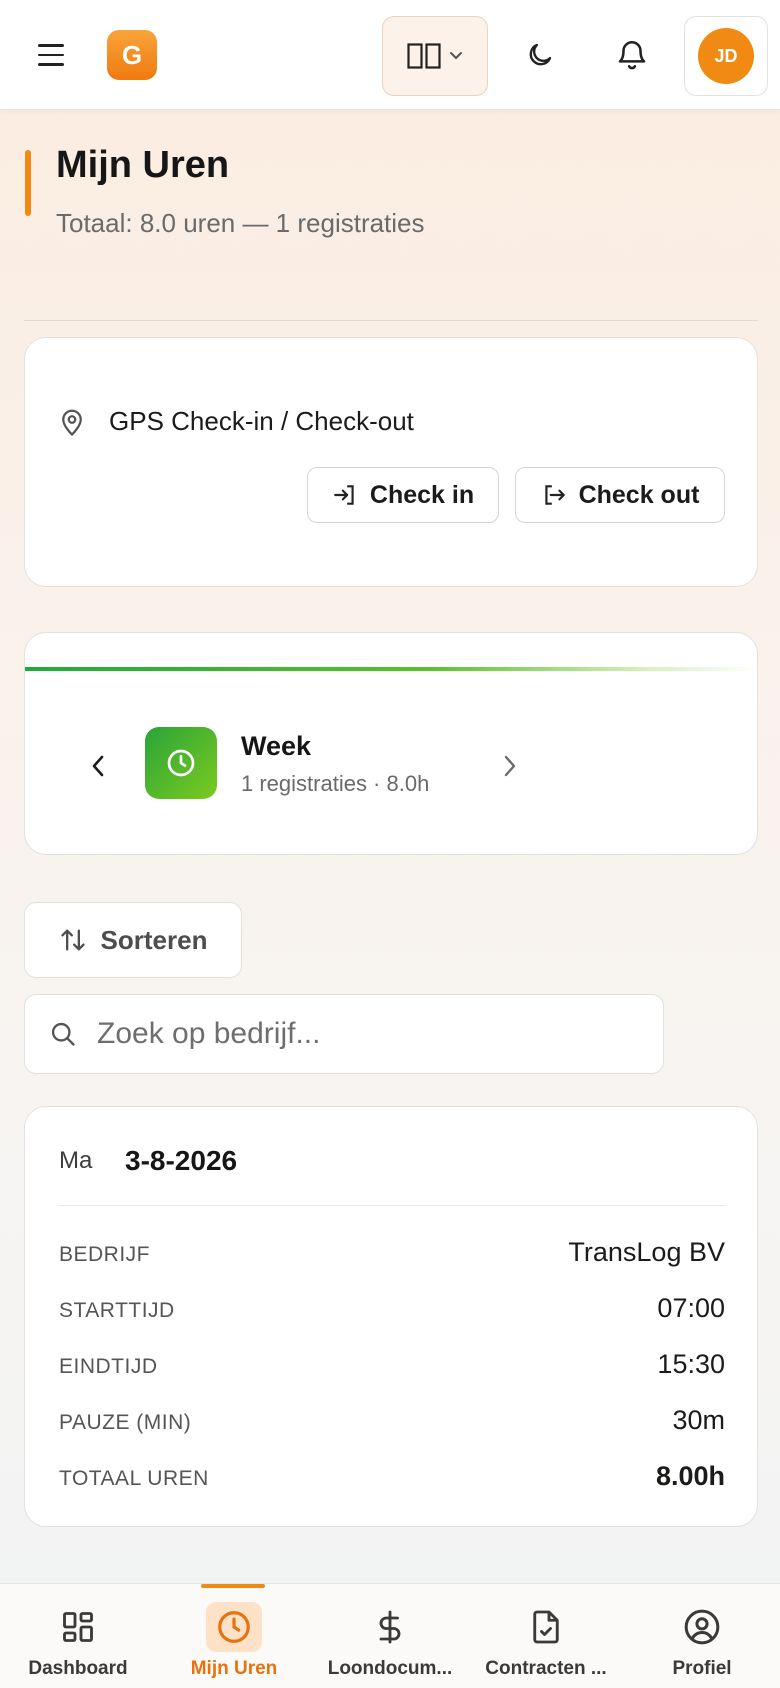 This screenshot has height=1688, width=780. What do you see at coordinates (422, 494) in the screenshot?
I see `check-in-label: Check in` at bounding box center [422, 494].